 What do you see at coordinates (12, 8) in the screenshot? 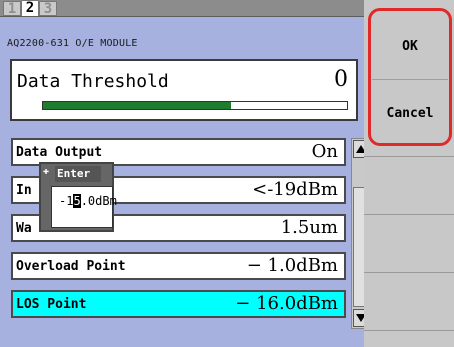
I see `tab-1: 1` at bounding box center [12, 8].